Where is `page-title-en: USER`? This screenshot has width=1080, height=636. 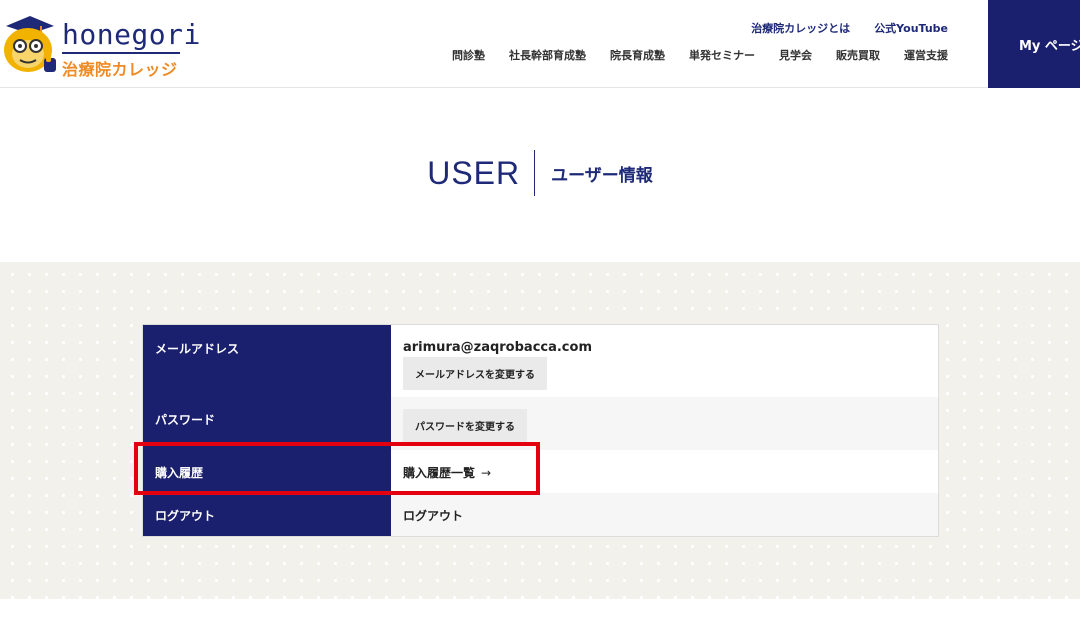
page-title-en: USER is located at coordinates (474, 172).